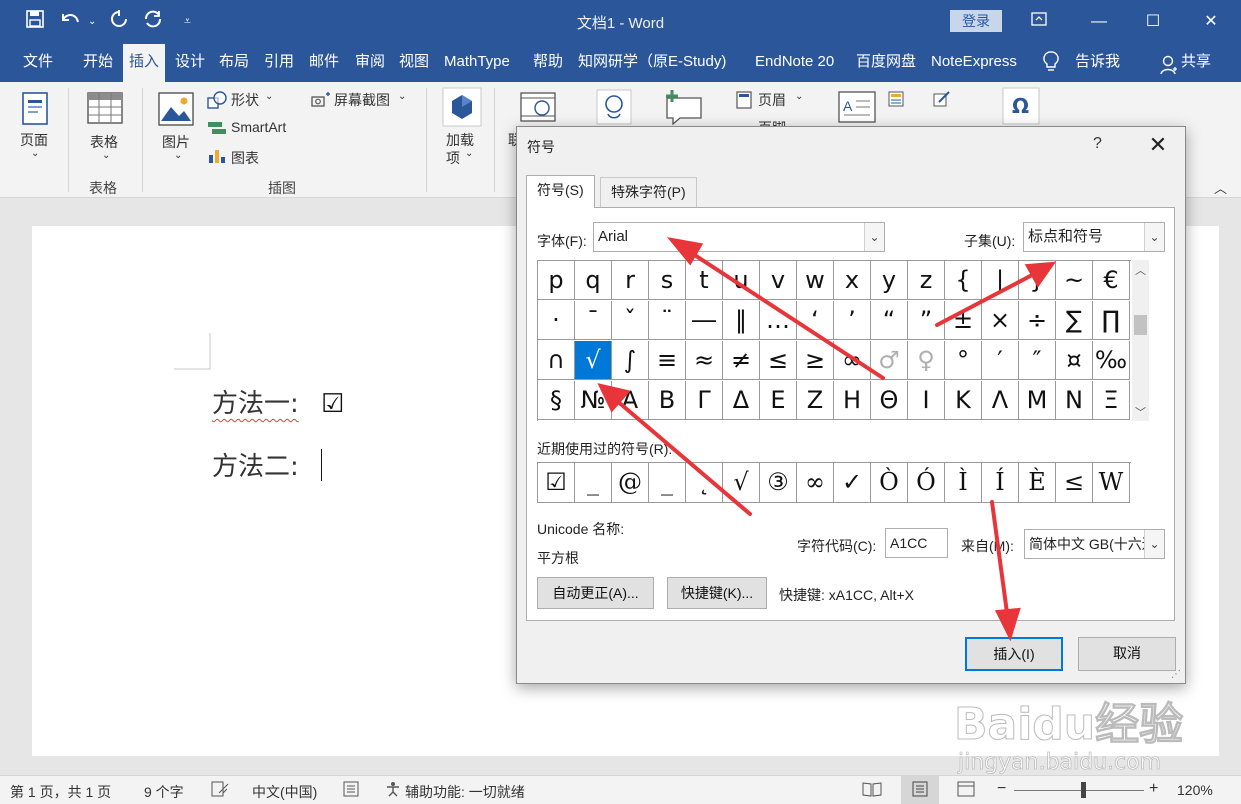 The image size is (1241, 804). Describe the element at coordinates (593, 280) in the screenshot. I see `symbol-cell: q` at that location.